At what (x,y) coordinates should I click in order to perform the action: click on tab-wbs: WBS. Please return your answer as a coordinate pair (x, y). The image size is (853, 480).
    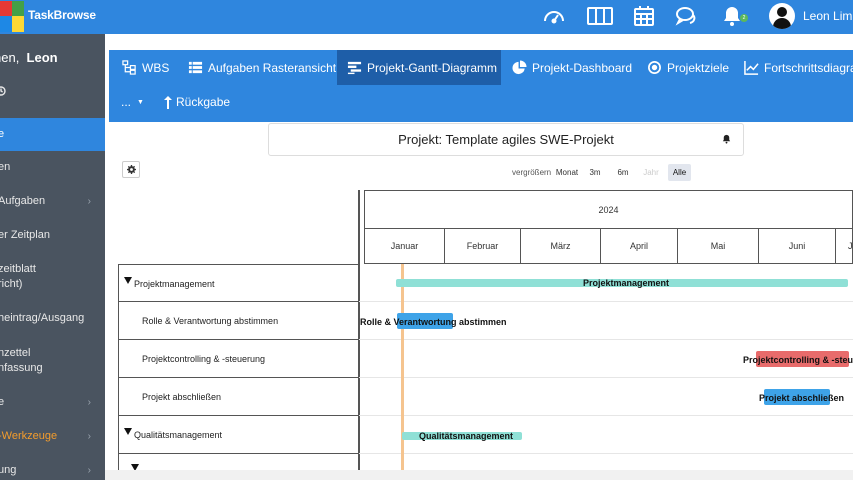
    Looking at the image, I should click on (145, 67).